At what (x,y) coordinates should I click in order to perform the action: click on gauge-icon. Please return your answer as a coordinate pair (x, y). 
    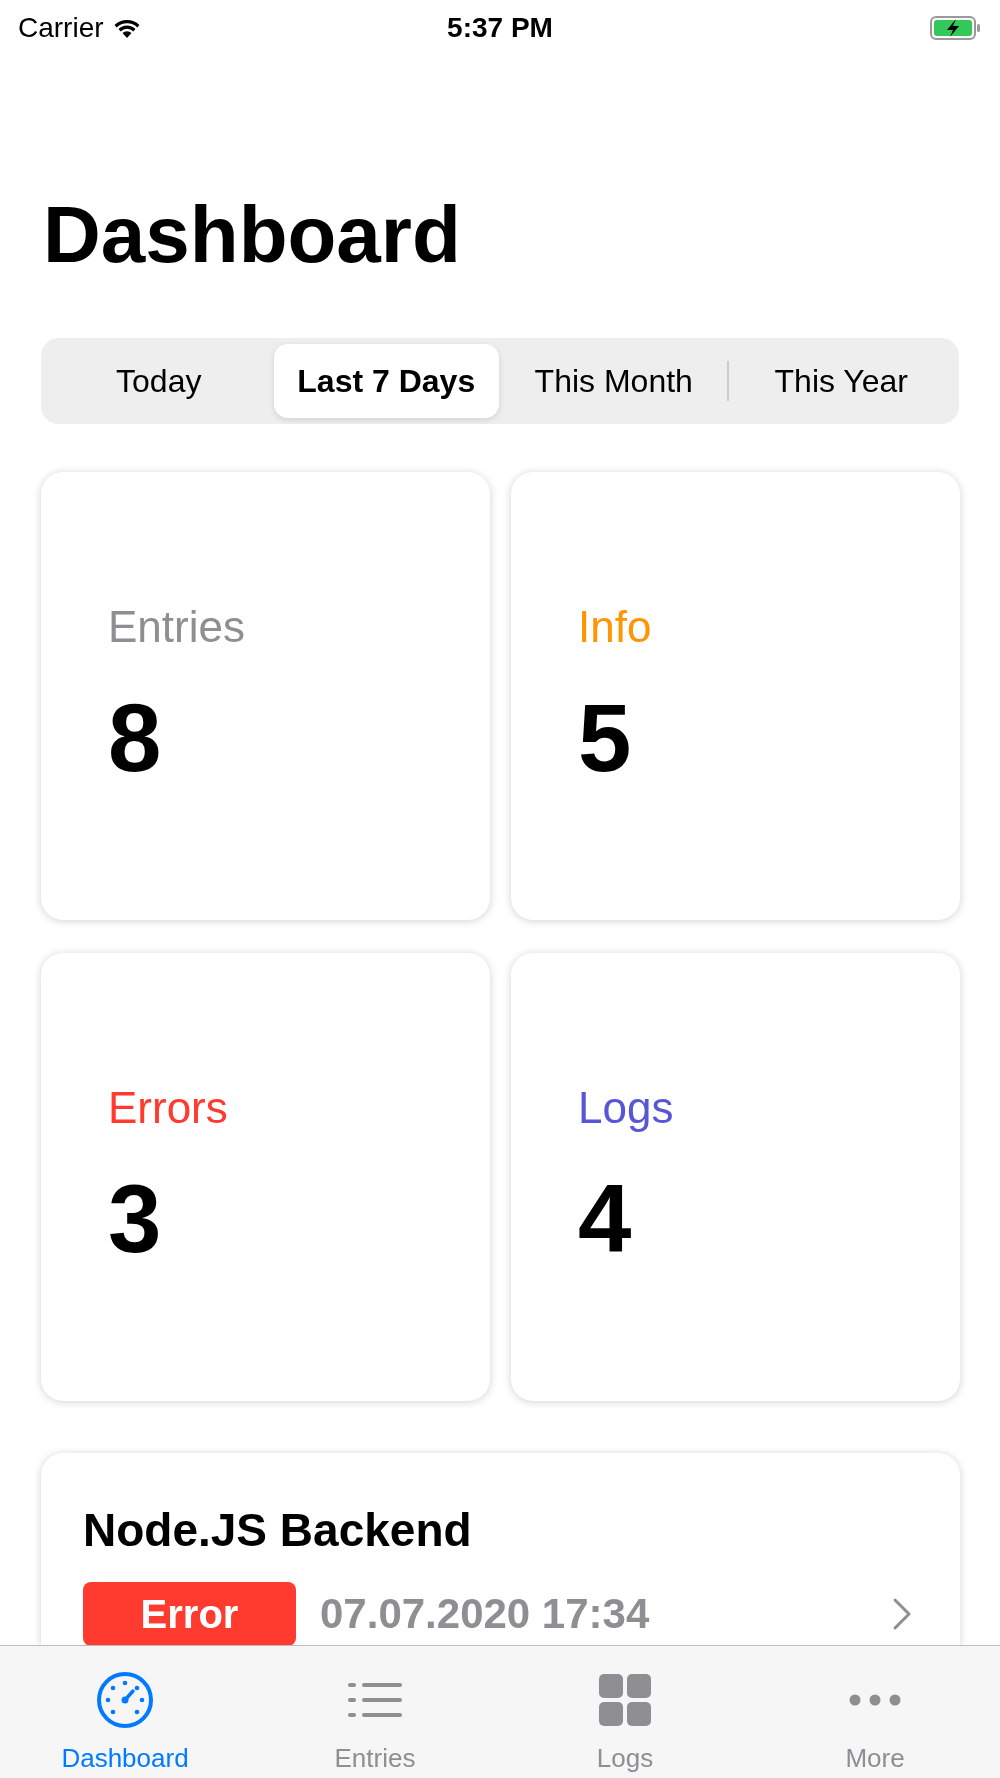
    Looking at the image, I should click on (125, 1700).